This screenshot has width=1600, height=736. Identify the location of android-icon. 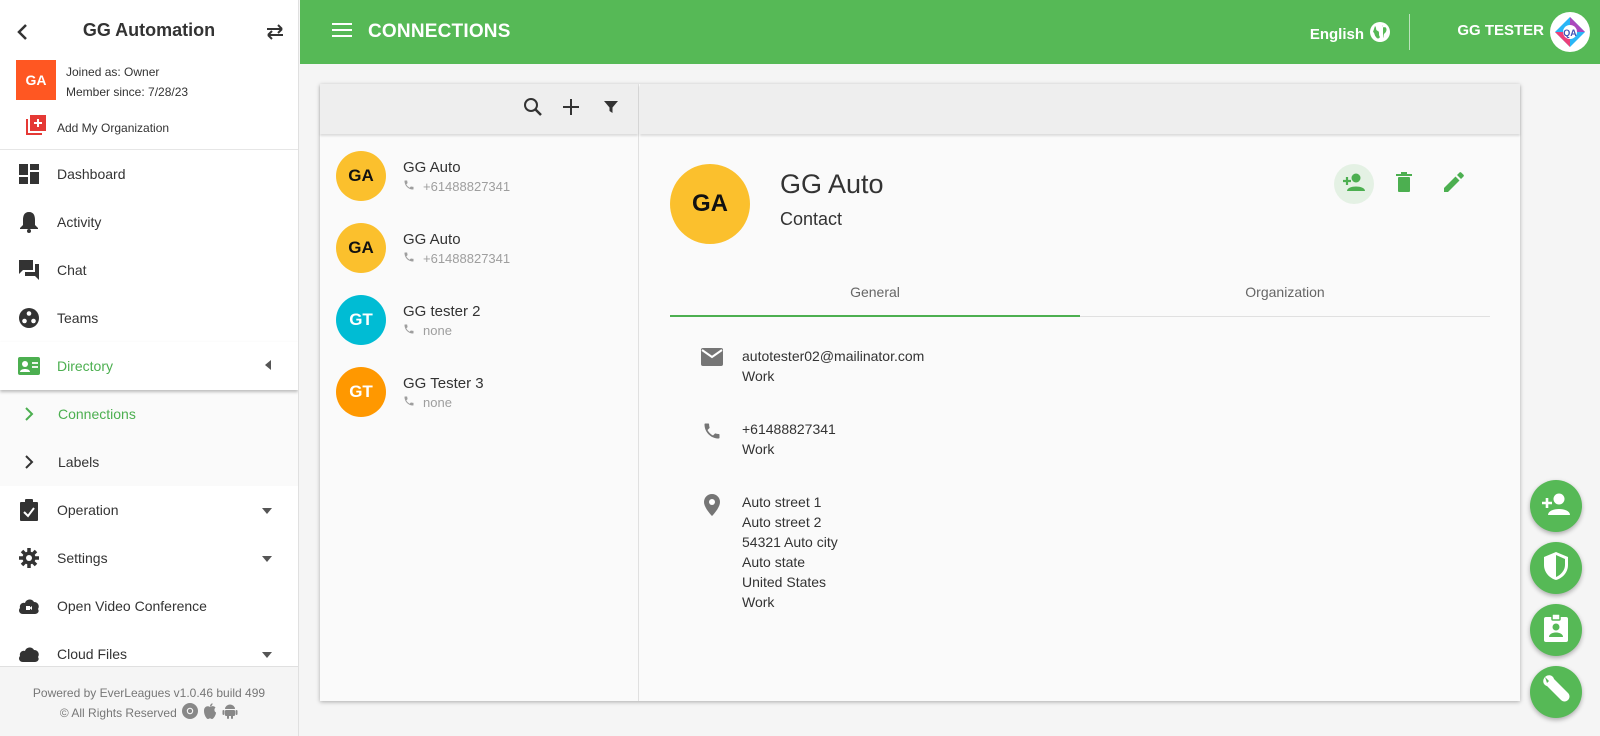
(230, 714).